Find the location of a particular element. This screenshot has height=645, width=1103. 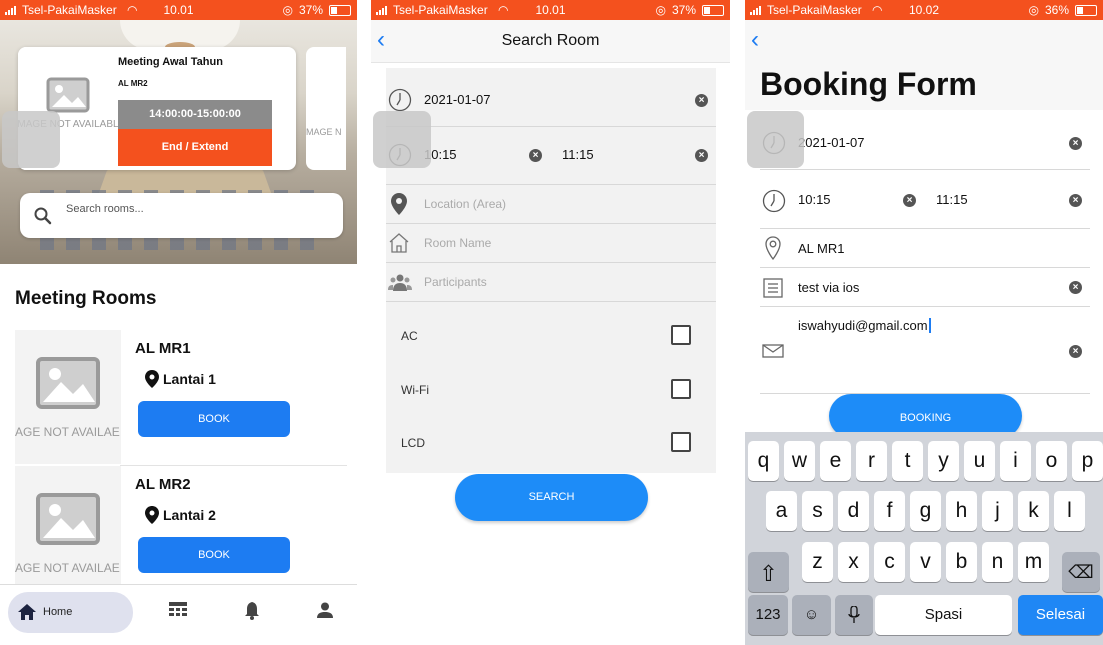

room-location-label: Lantai 2 is located at coordinates (189, 515).